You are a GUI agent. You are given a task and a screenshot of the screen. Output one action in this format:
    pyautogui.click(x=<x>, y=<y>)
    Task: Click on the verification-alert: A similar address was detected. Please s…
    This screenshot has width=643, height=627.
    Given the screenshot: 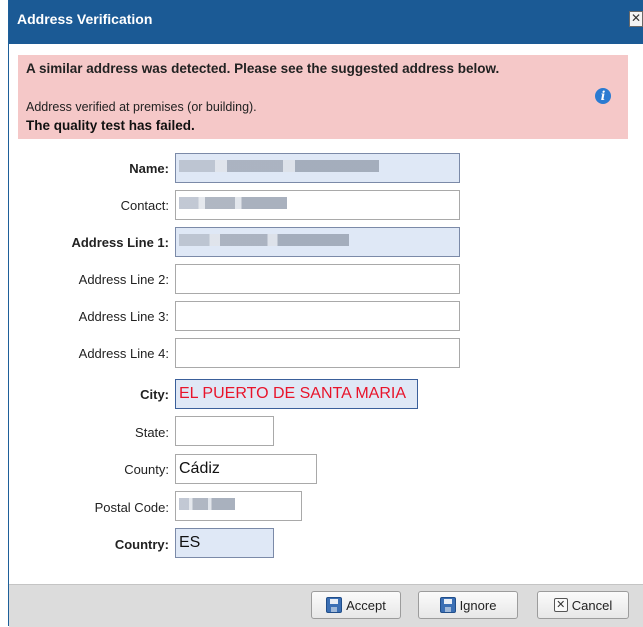 What is the action you would take?
    pyautogui.click(x=323, y=97)
    